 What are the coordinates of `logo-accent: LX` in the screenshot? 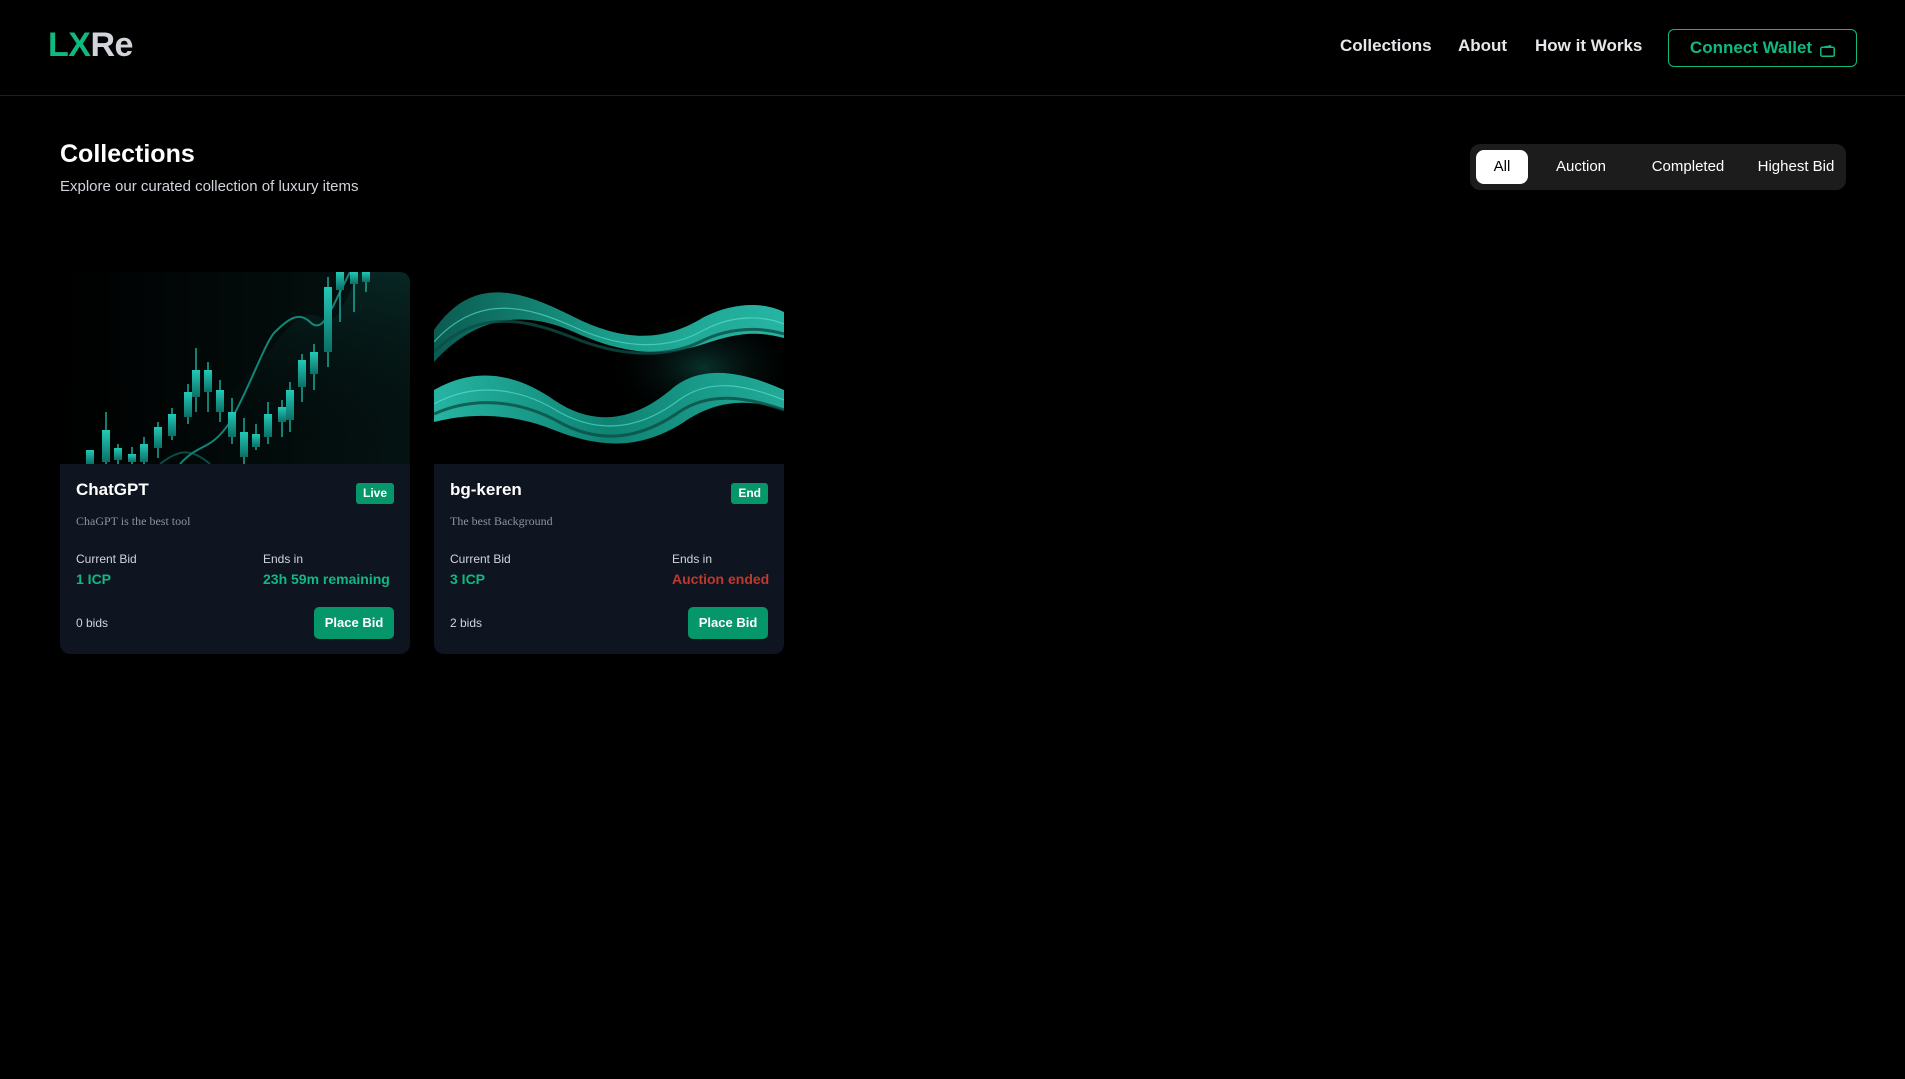 It's located at (69, 45).